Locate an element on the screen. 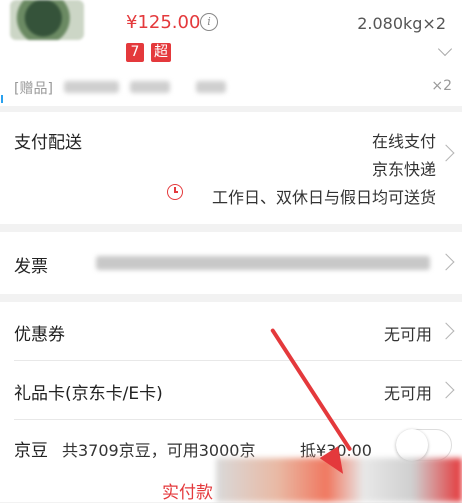 The width and height of the screenshot is (462, 503). giftcard-label: 礼品卡(京东卡/E卡) is located at coordinates (88, 394).